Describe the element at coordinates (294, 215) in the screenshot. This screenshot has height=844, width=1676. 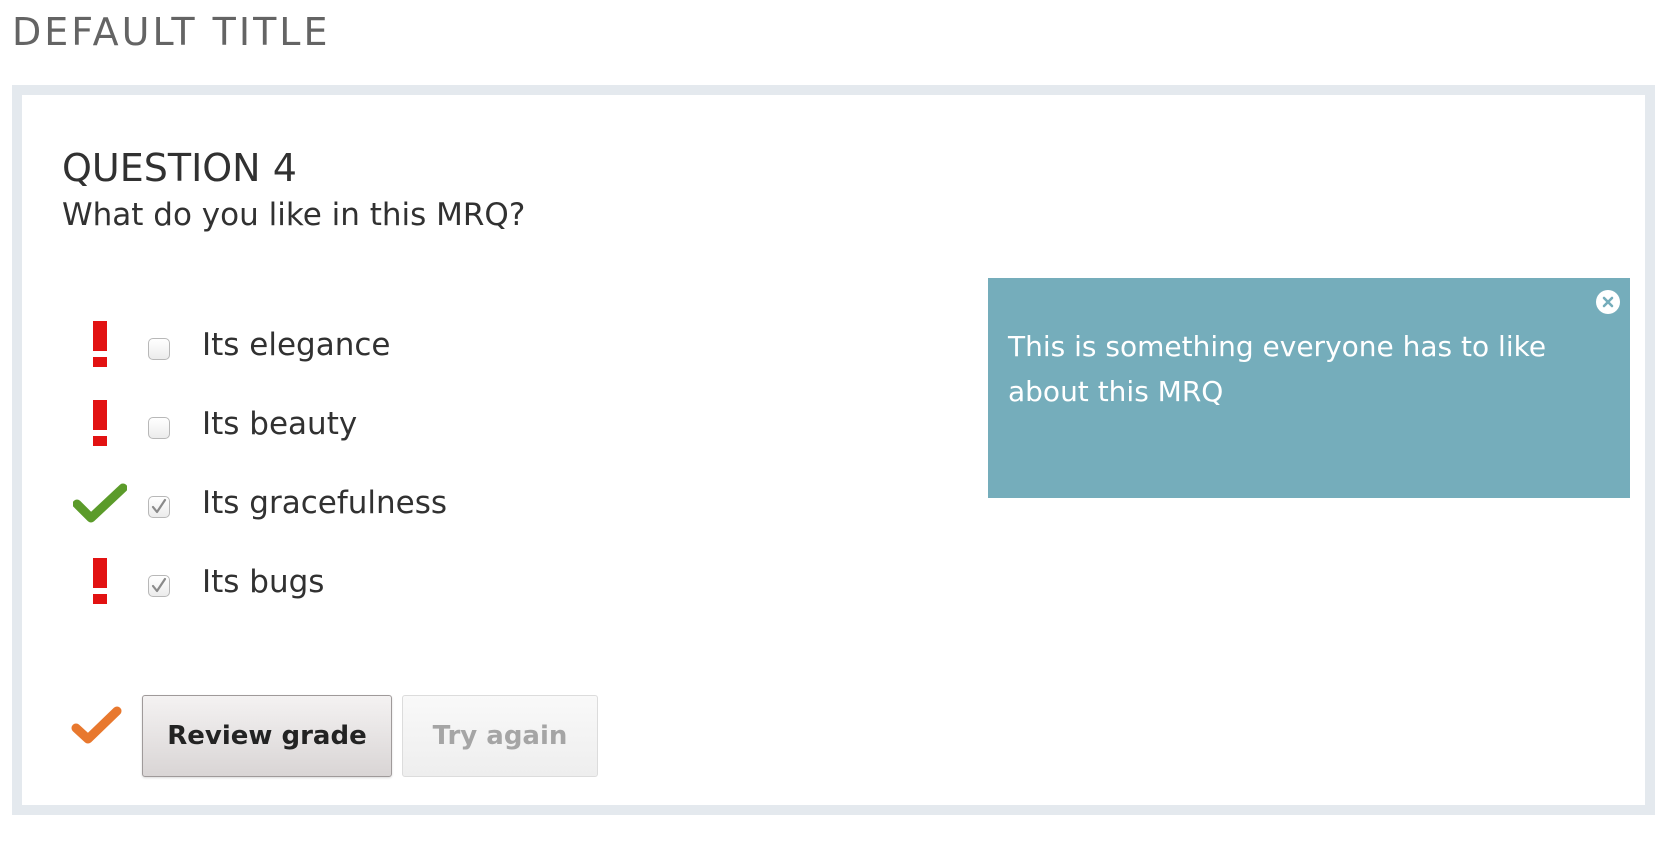
I see `question-text: What do you like in this MRQ?` at that location.